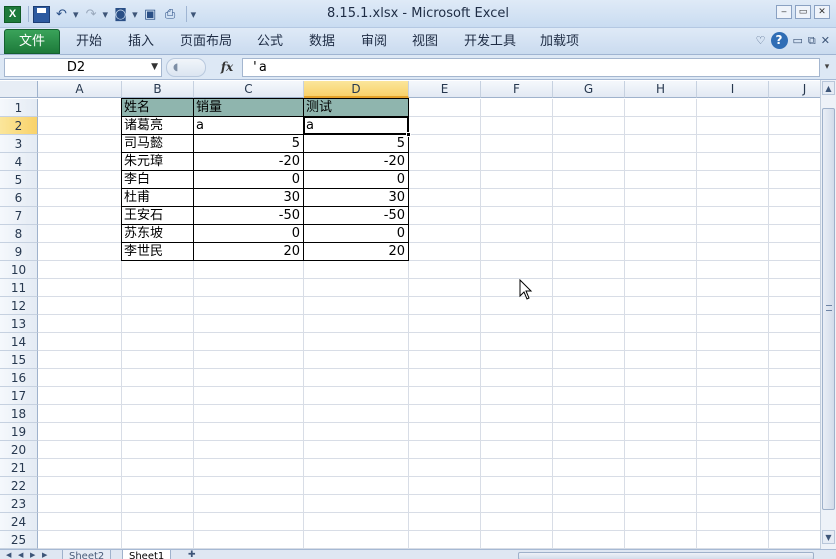 This screenshot has width=836, height=559. What do you see at coordinates (248, 161) in the screenshot?
I see `cell-c4: -20` at bounding box center [248, 161].